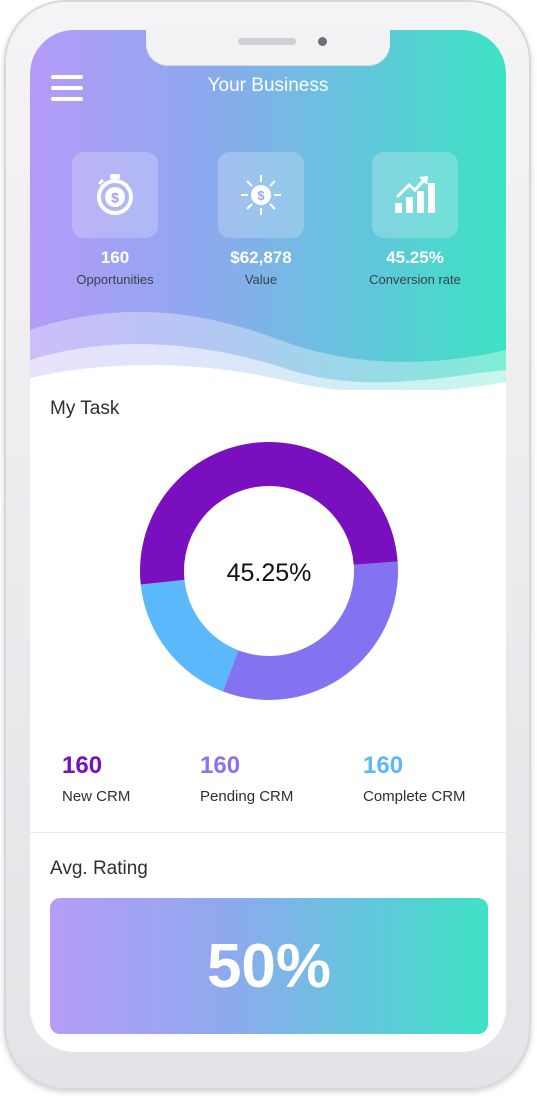 The image size is (537, 1100). What do you see at coordinates (246, 778) in the screenshot?
I see `legend-pending-crm: 160 Pending CRM` at bounding box center [246, 778].